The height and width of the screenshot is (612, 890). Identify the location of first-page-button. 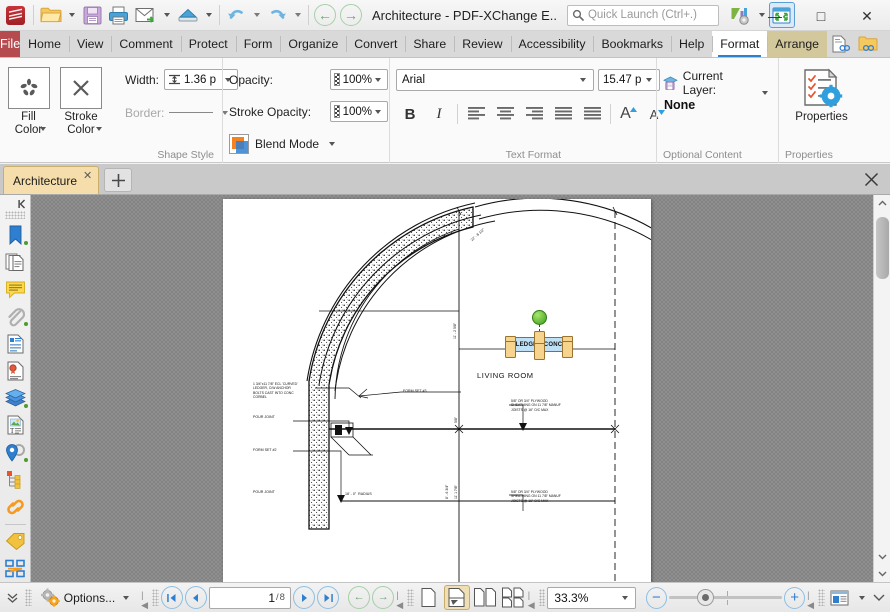
(171, 597).